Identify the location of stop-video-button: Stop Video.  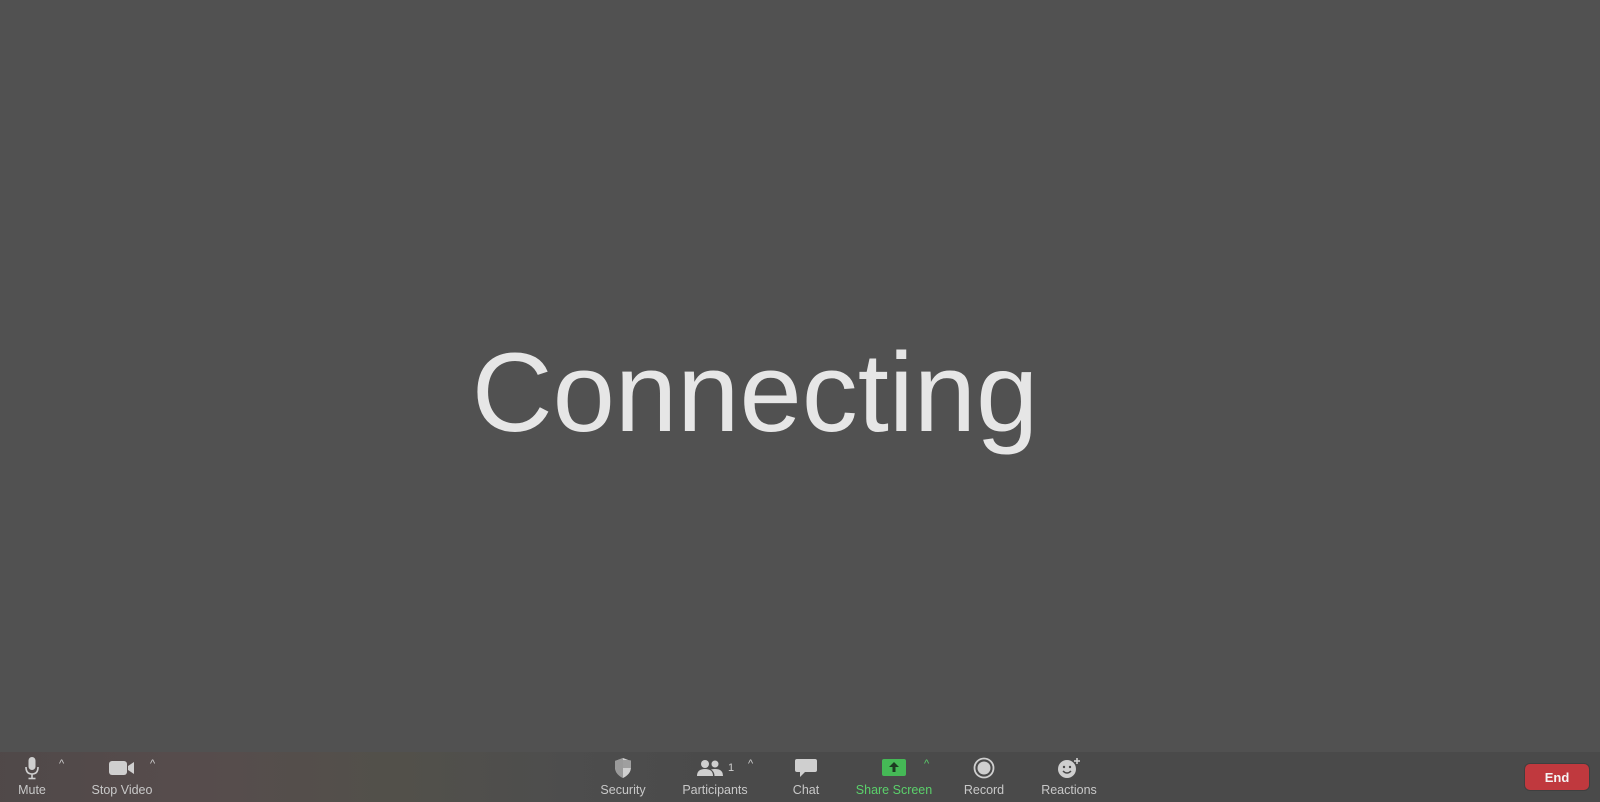
(122, 777).